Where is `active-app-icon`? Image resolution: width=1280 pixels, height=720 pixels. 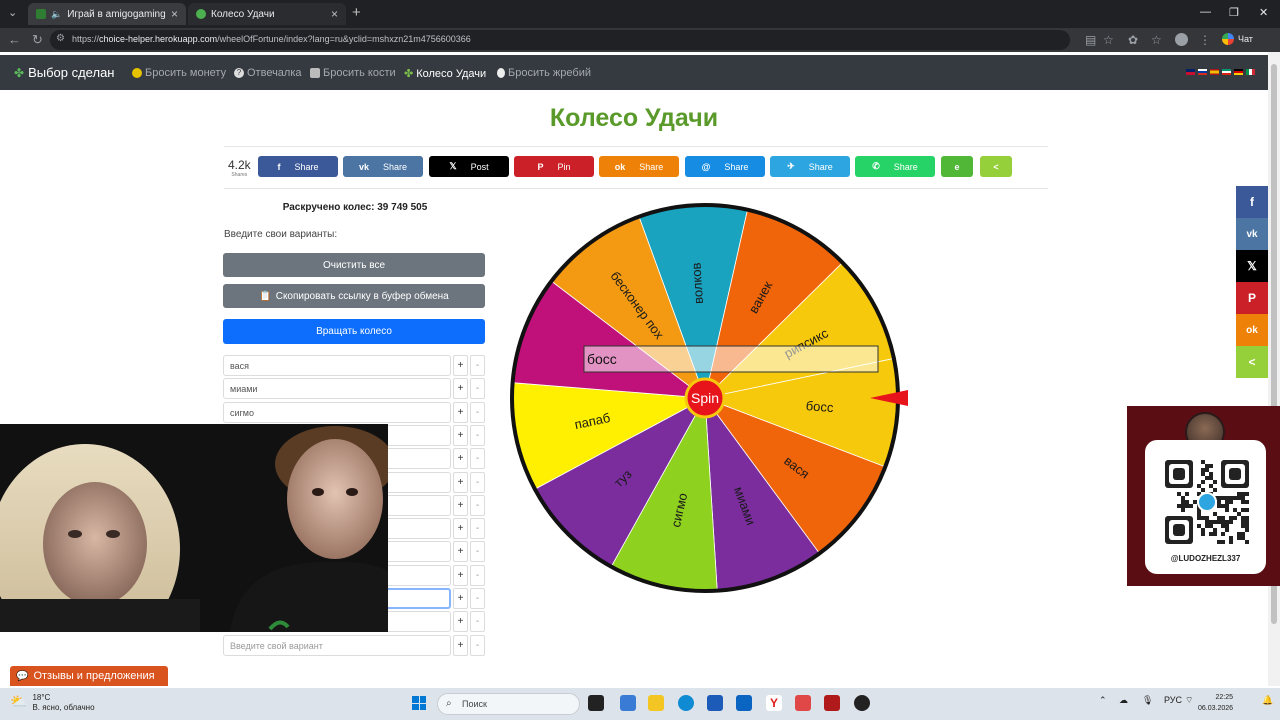
active-app-icon is located at coordinates (803, 703).